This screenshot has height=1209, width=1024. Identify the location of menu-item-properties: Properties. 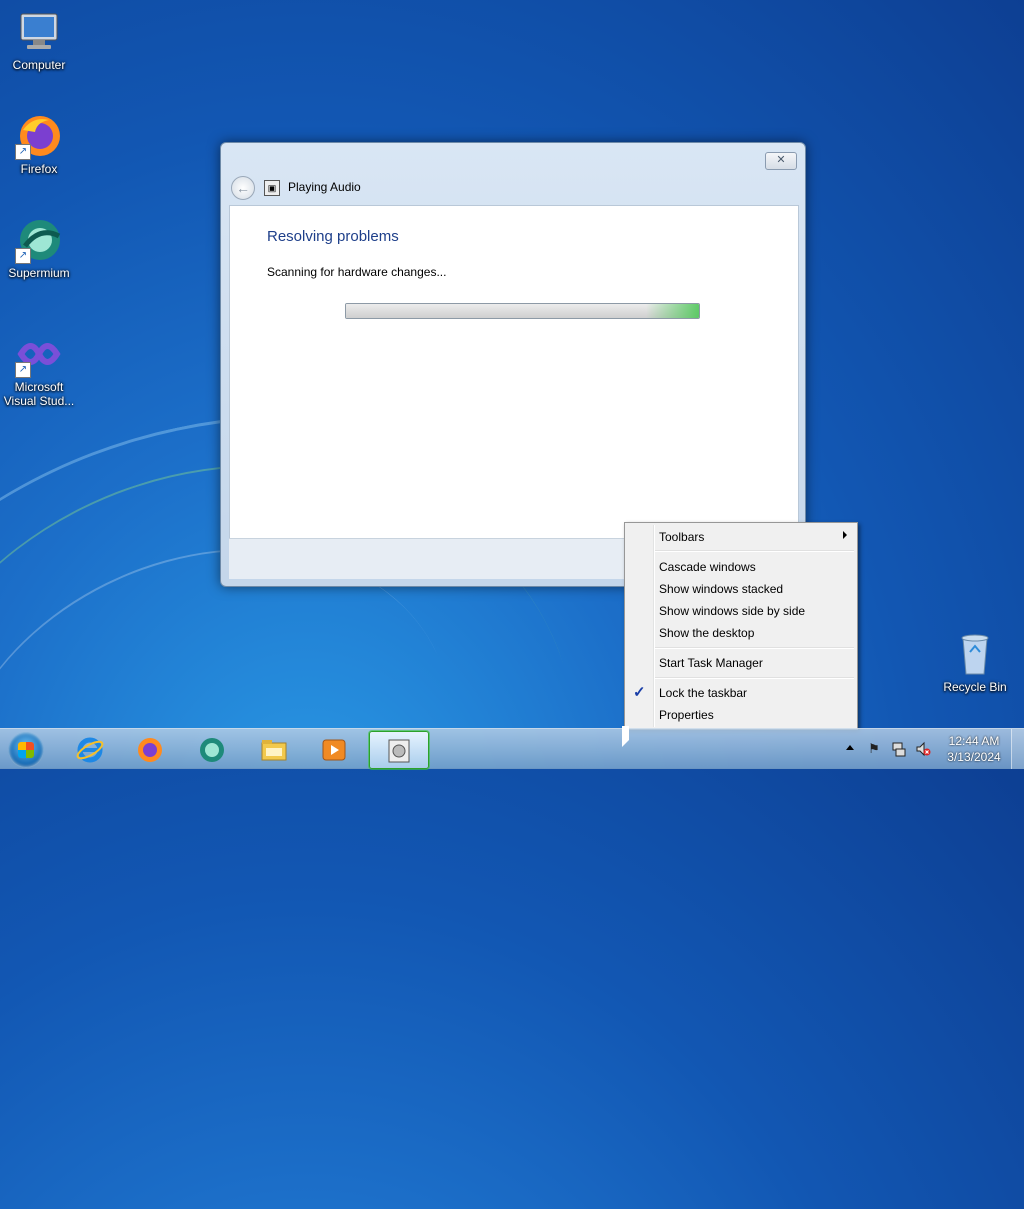
(686, 715).